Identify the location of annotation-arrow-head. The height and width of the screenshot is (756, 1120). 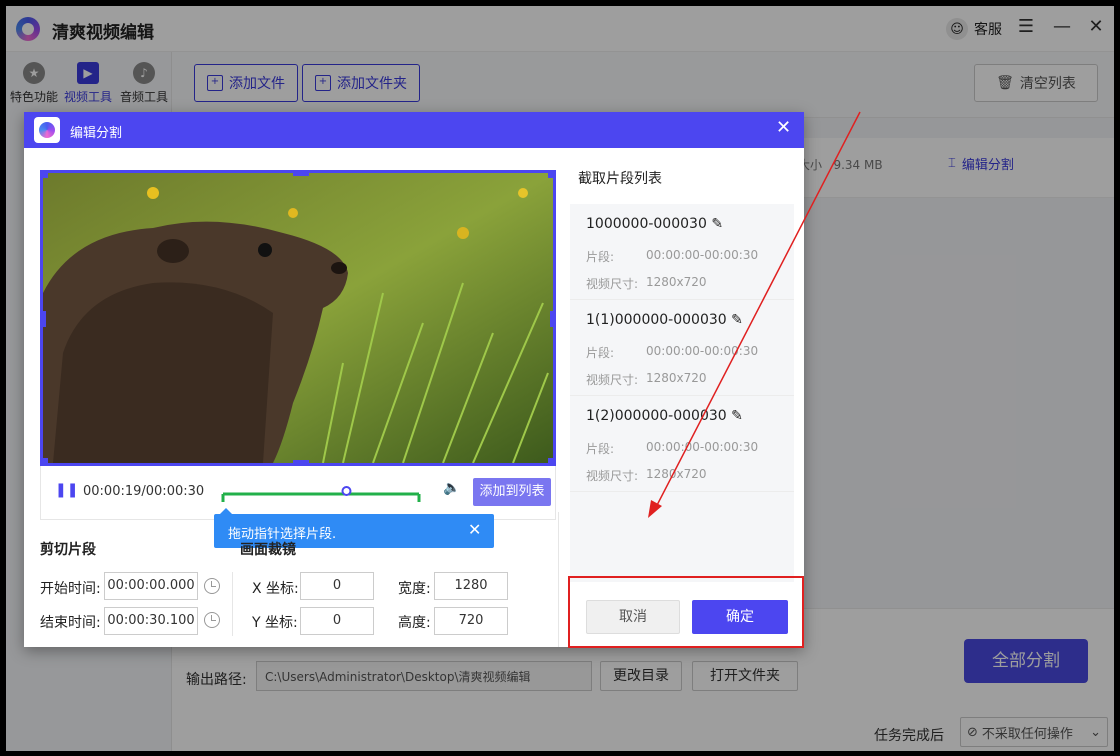
(655, 509).